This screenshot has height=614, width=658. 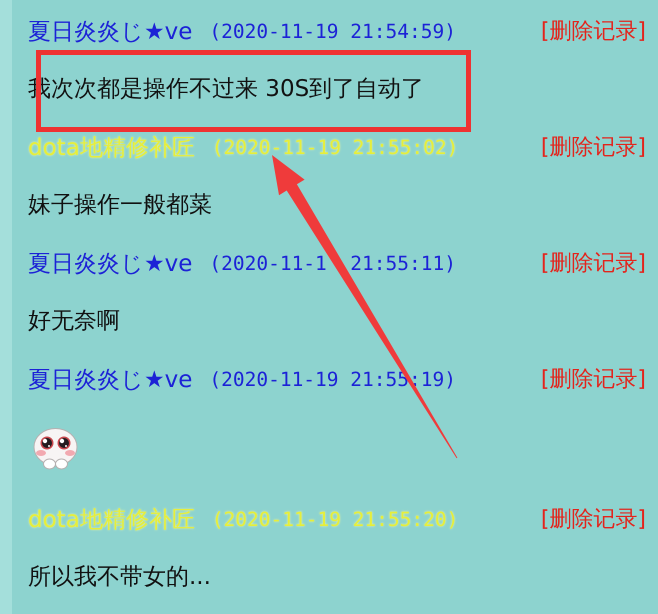 I want to click on message-timestamp: (2020-11-19 21:55:20), so click(x=335, y=519).